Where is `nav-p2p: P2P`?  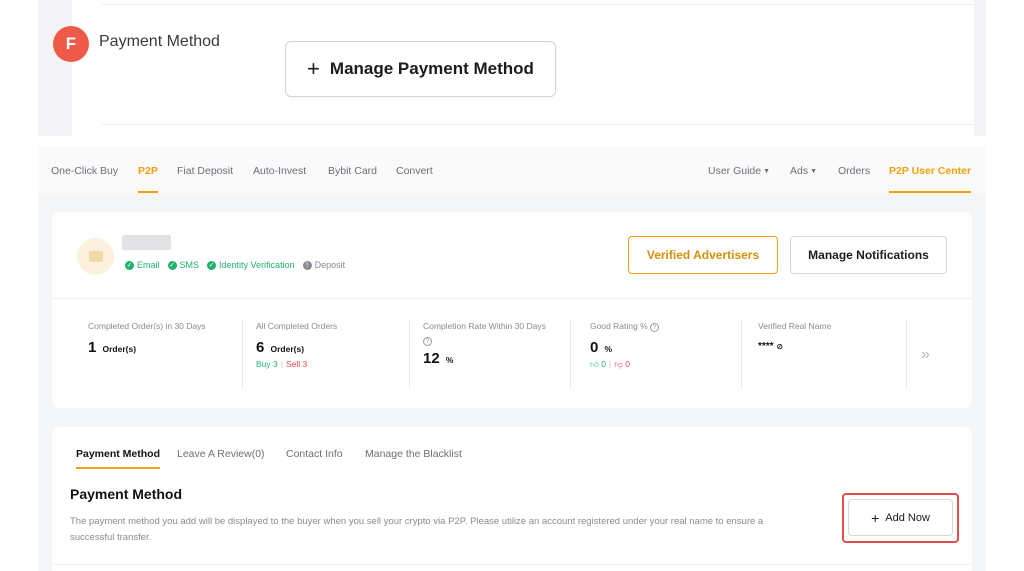
nav-p2p: P2P is located at coordinates (148, 171).